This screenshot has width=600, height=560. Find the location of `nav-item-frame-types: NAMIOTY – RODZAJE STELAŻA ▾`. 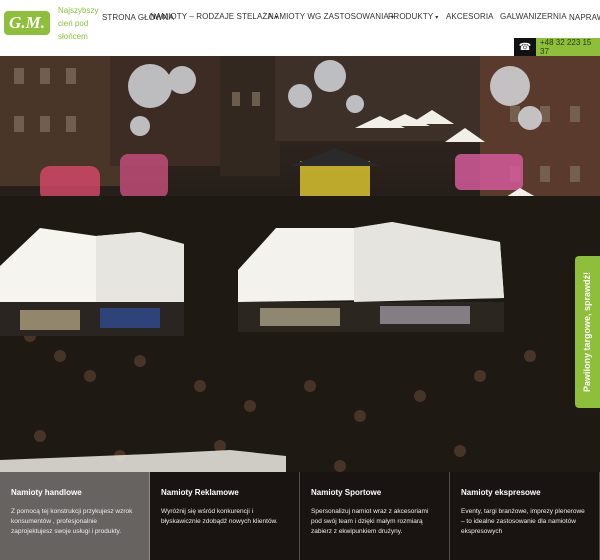

nav-item-frame-types: NAMIOTY – RODZAJE STELAŻA ▾ is located at coordinates (214, 16).